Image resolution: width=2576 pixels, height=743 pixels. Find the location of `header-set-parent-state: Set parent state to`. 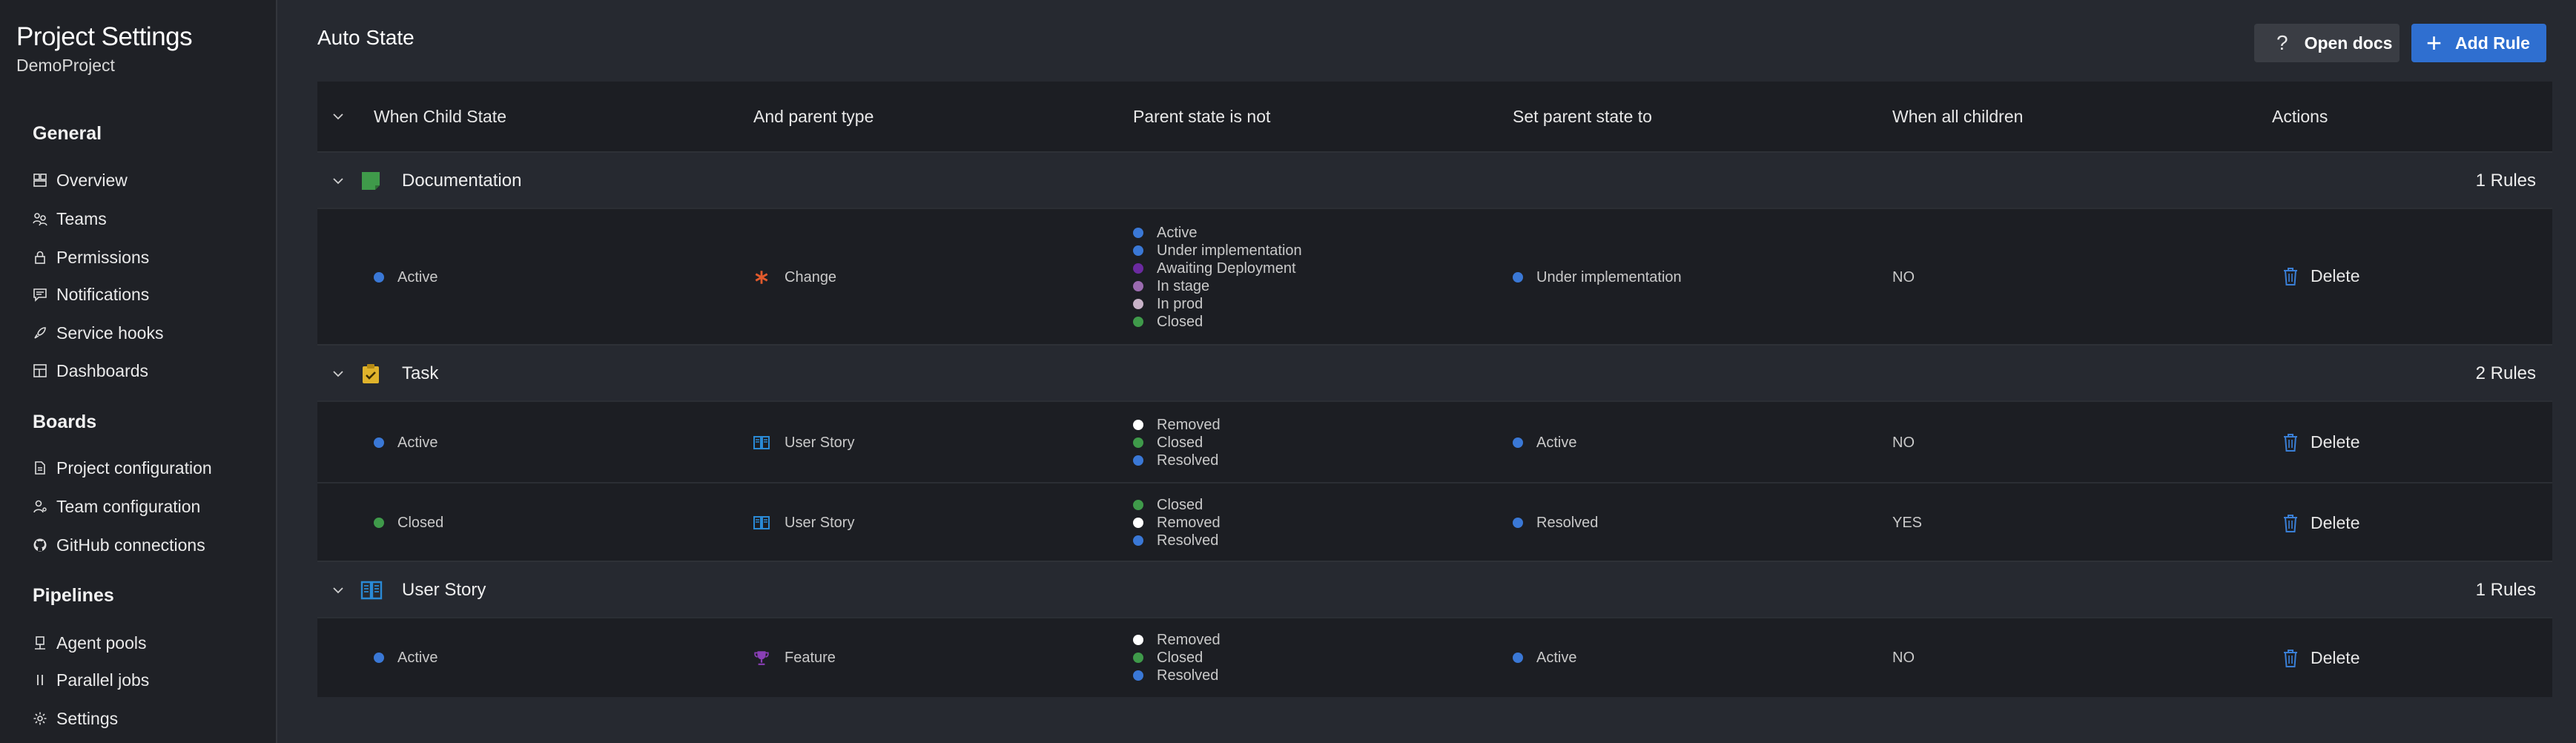

header-set-parent-state: Set parent state to is located at coordinates (1582, 116).